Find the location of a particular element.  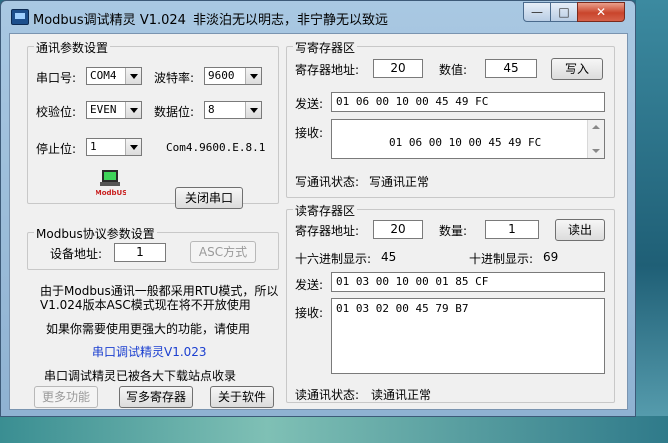

stopbits-label: 停止位: is located at coordinates (56, 149).